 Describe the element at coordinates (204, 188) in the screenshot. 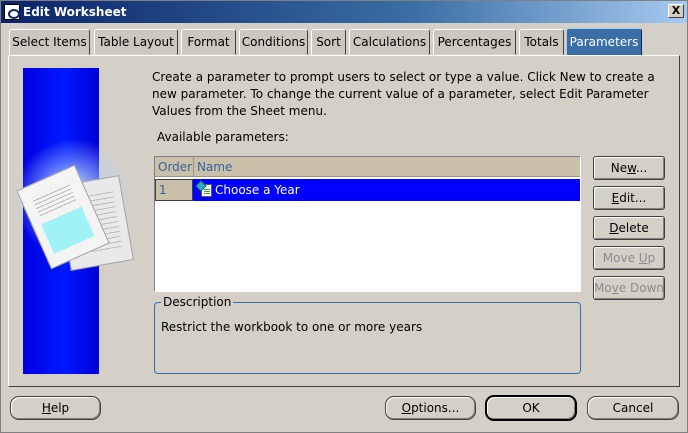

I see `parameter-icon` at that location.